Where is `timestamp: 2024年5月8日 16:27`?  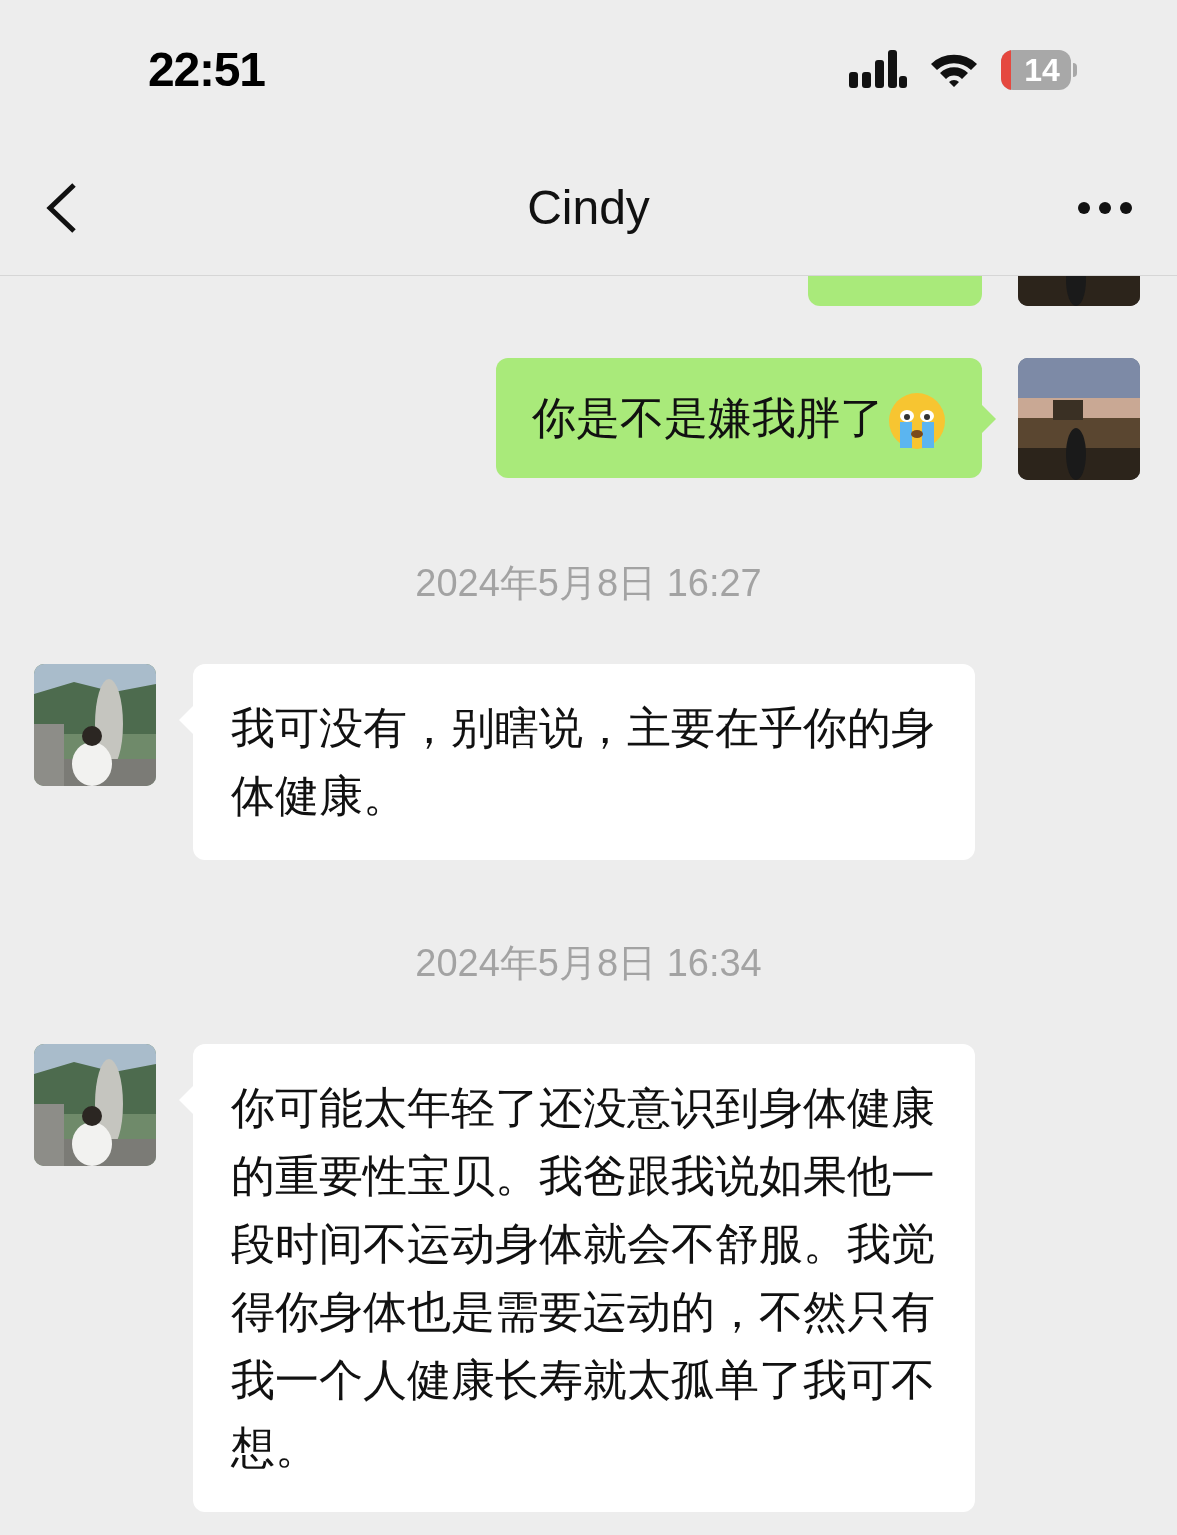 timestamp: 2024年5月8日 16:27 is located at coordinates (588, 583).